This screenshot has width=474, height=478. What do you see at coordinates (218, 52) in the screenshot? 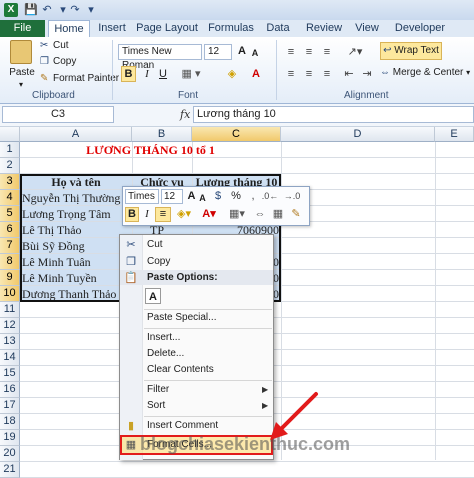
I see `font-size-select: 12` at bounding box center [218, 52].